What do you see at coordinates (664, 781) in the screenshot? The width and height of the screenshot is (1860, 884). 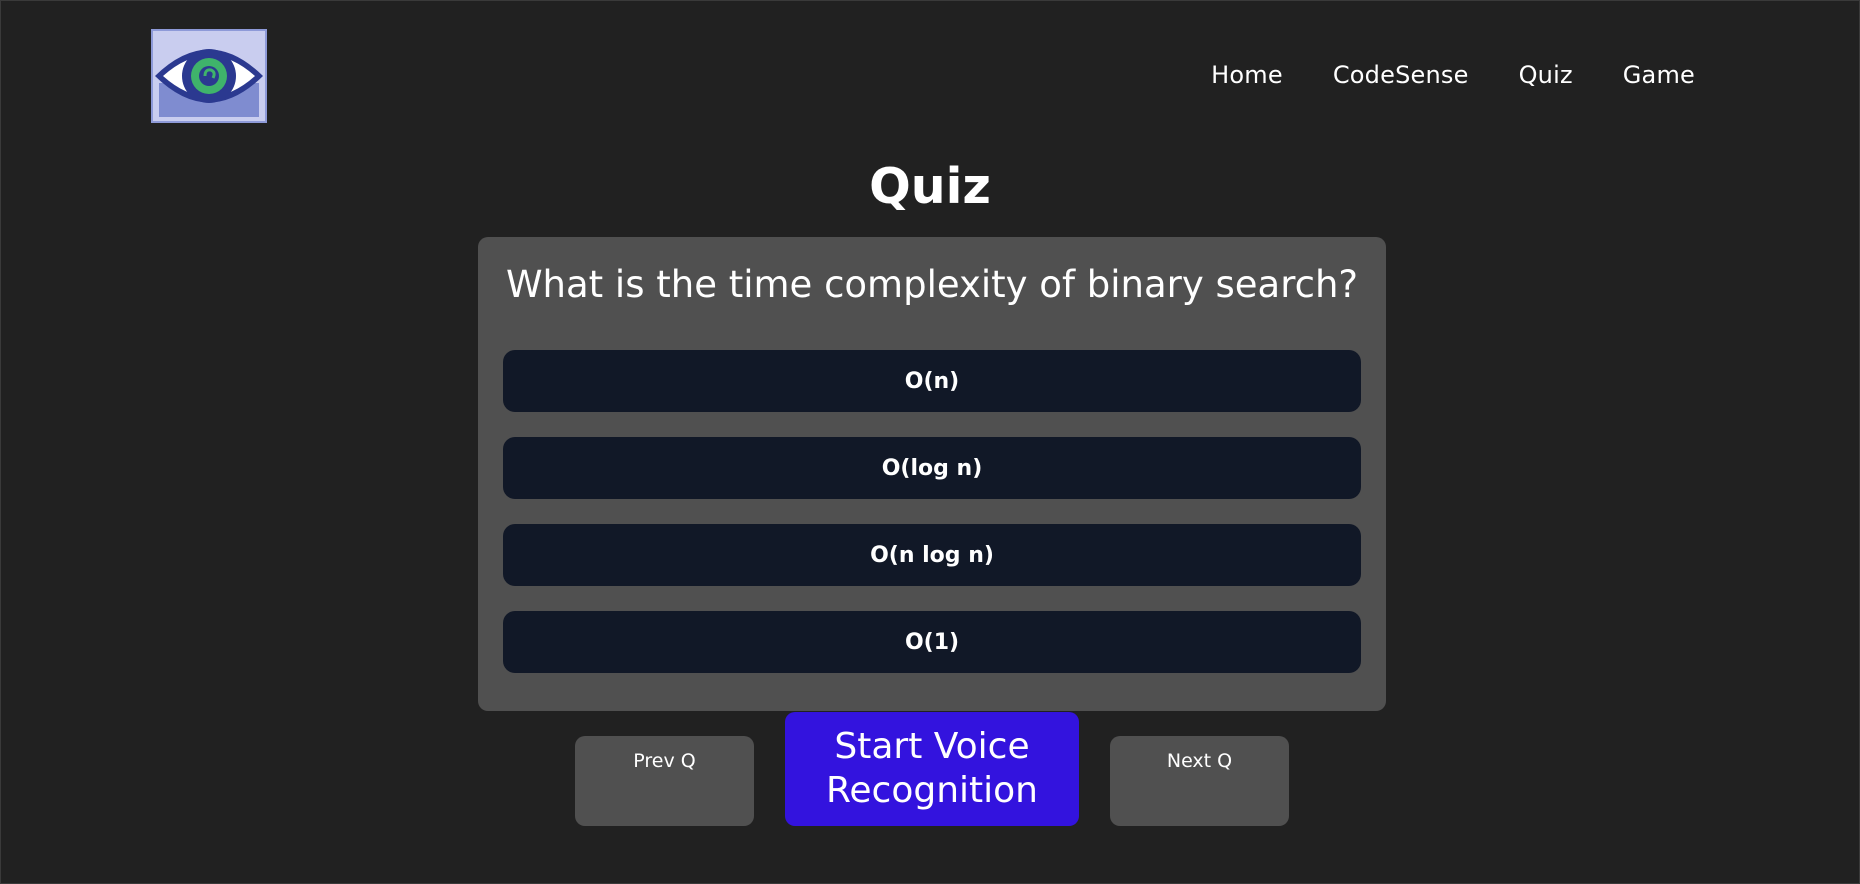 I see `prev-question-button: Prev Q` at bounding box center [664, 781].